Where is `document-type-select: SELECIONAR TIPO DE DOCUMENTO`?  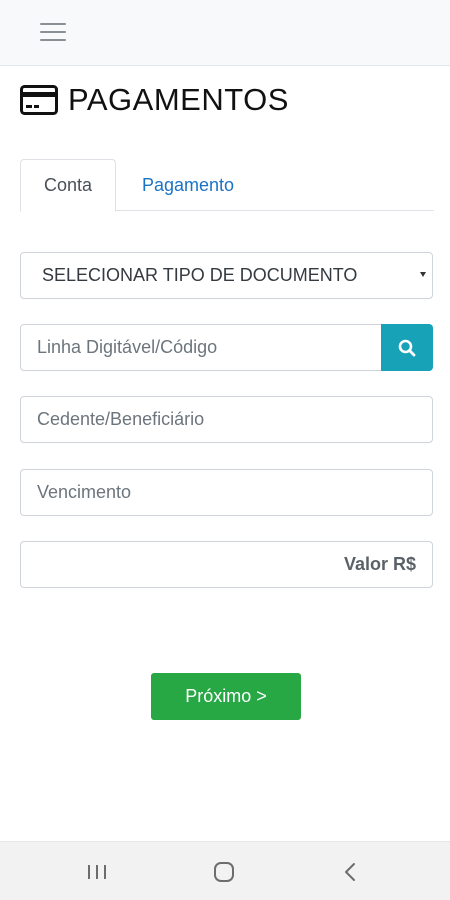
document-type-select: SELECIONAR TIPO DE DOCUMENTO is located at coordinates (226, 275).